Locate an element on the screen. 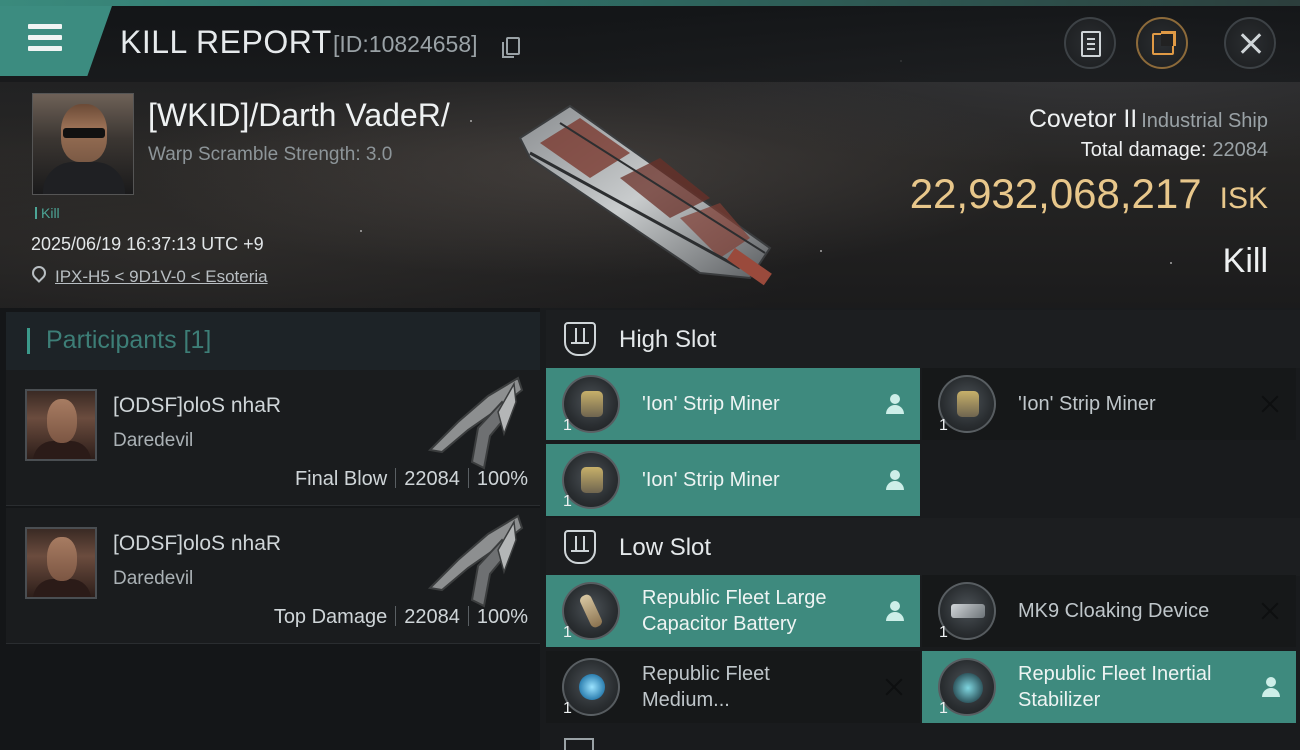  participant-stats: Final Blow 22084 100% is located at coordinates (411, 479).